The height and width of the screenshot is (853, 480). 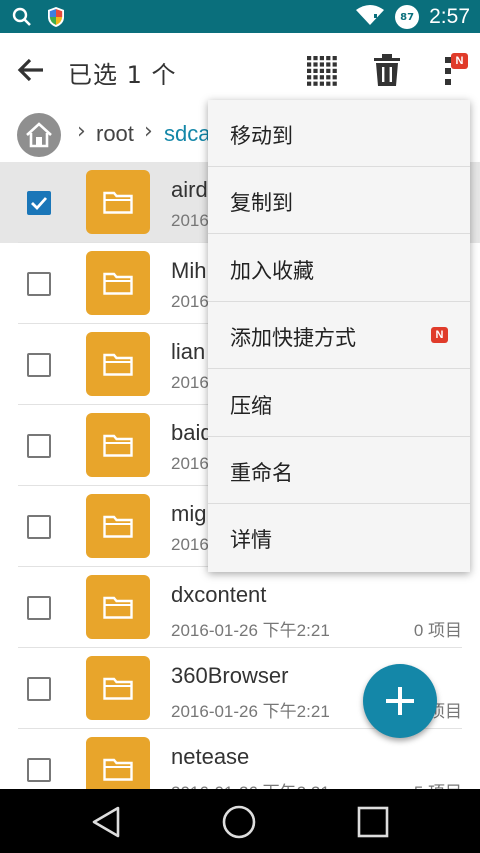 What do you see at coordinates (339, 268) in the screenshot?
I see `menu-item: 加入收藏` at bounding box center [339, 268].